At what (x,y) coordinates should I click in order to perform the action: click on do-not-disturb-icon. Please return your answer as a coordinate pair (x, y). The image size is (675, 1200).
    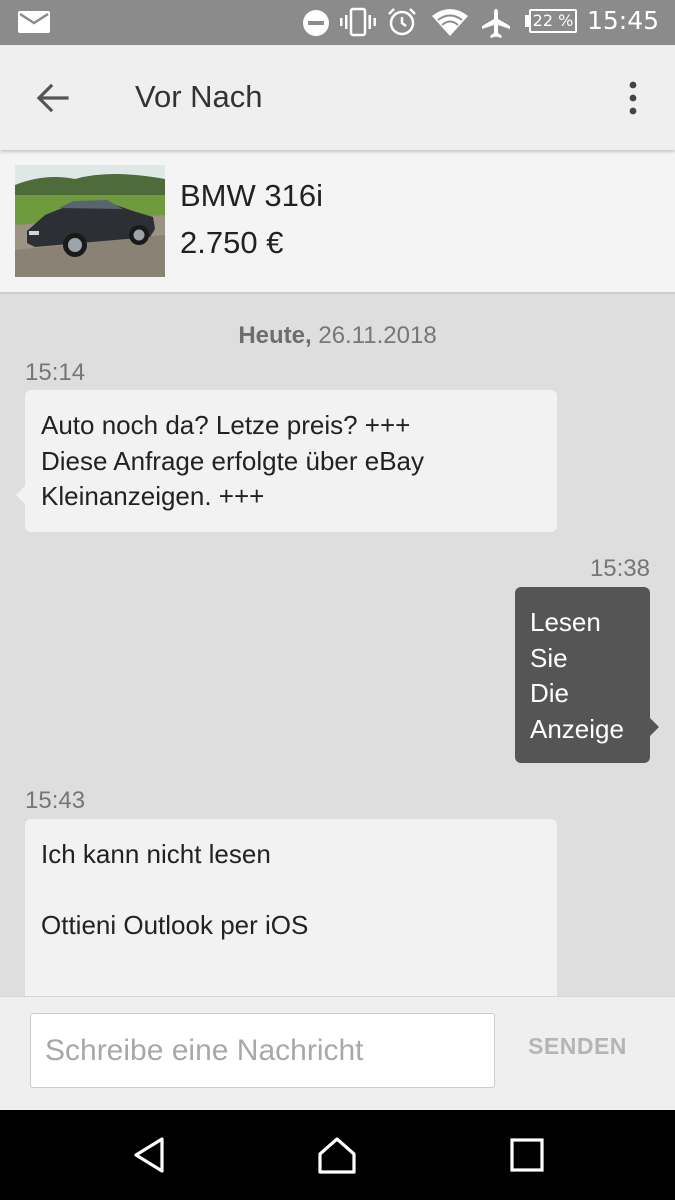
    Looking at the image, I should click on (316, 23).